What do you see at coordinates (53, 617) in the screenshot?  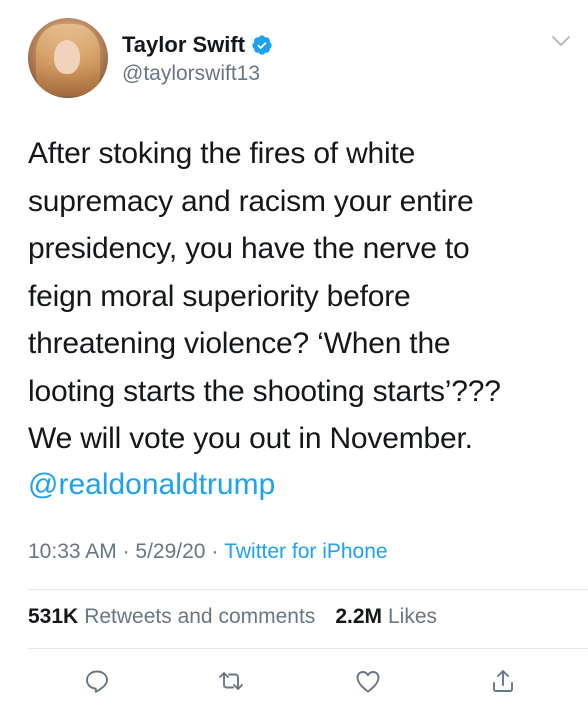 I see `retweets-count: 531K` at bounding box center [53, 617].